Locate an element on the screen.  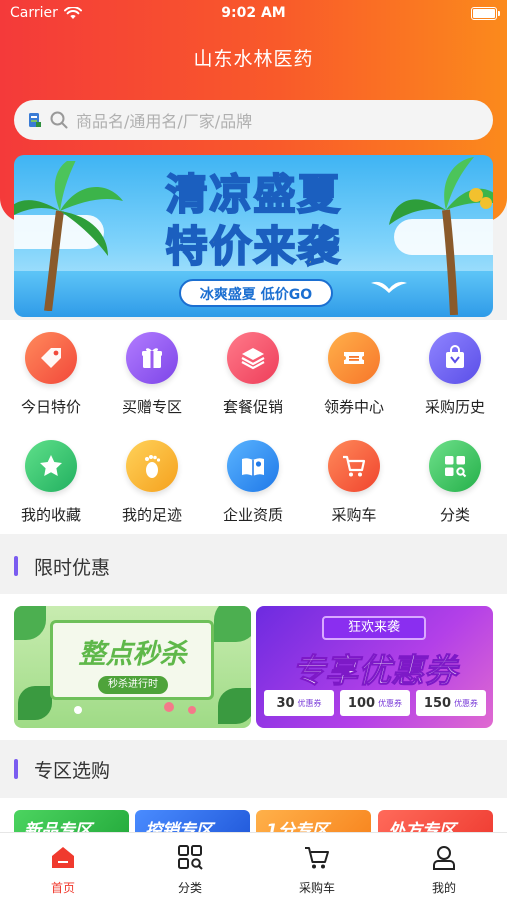
status-bar: Carrier 9:02 AM is located at coordinates (253, 14).